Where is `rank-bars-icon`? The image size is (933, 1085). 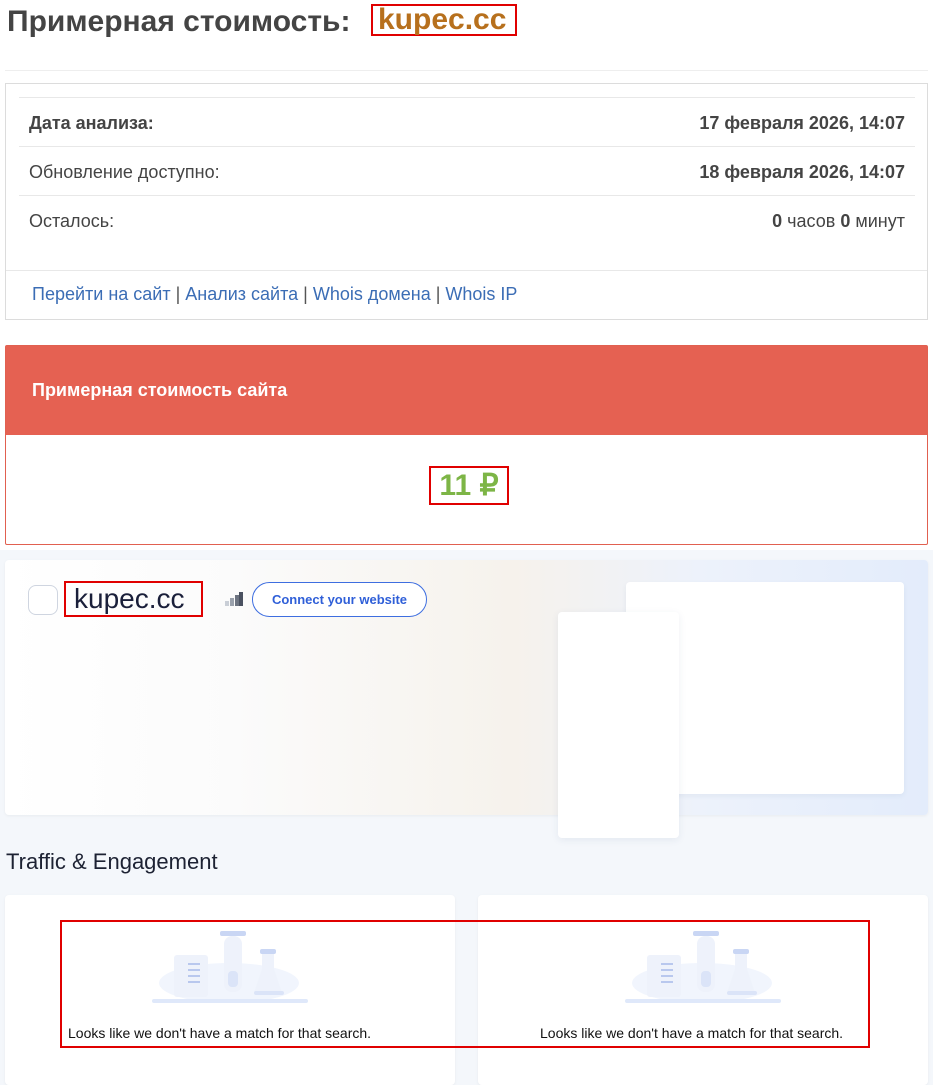
rank-bars-icon is located at coordinates (234, 599).